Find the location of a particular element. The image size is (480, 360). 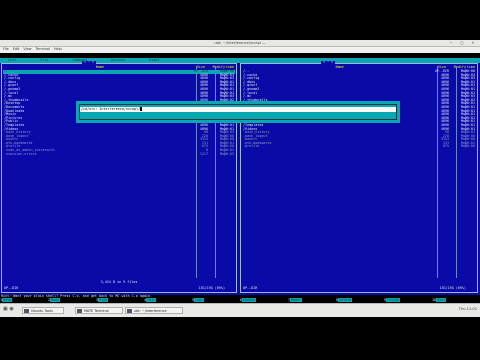

file-time: 20:00 is located at coordinates (469, 146).